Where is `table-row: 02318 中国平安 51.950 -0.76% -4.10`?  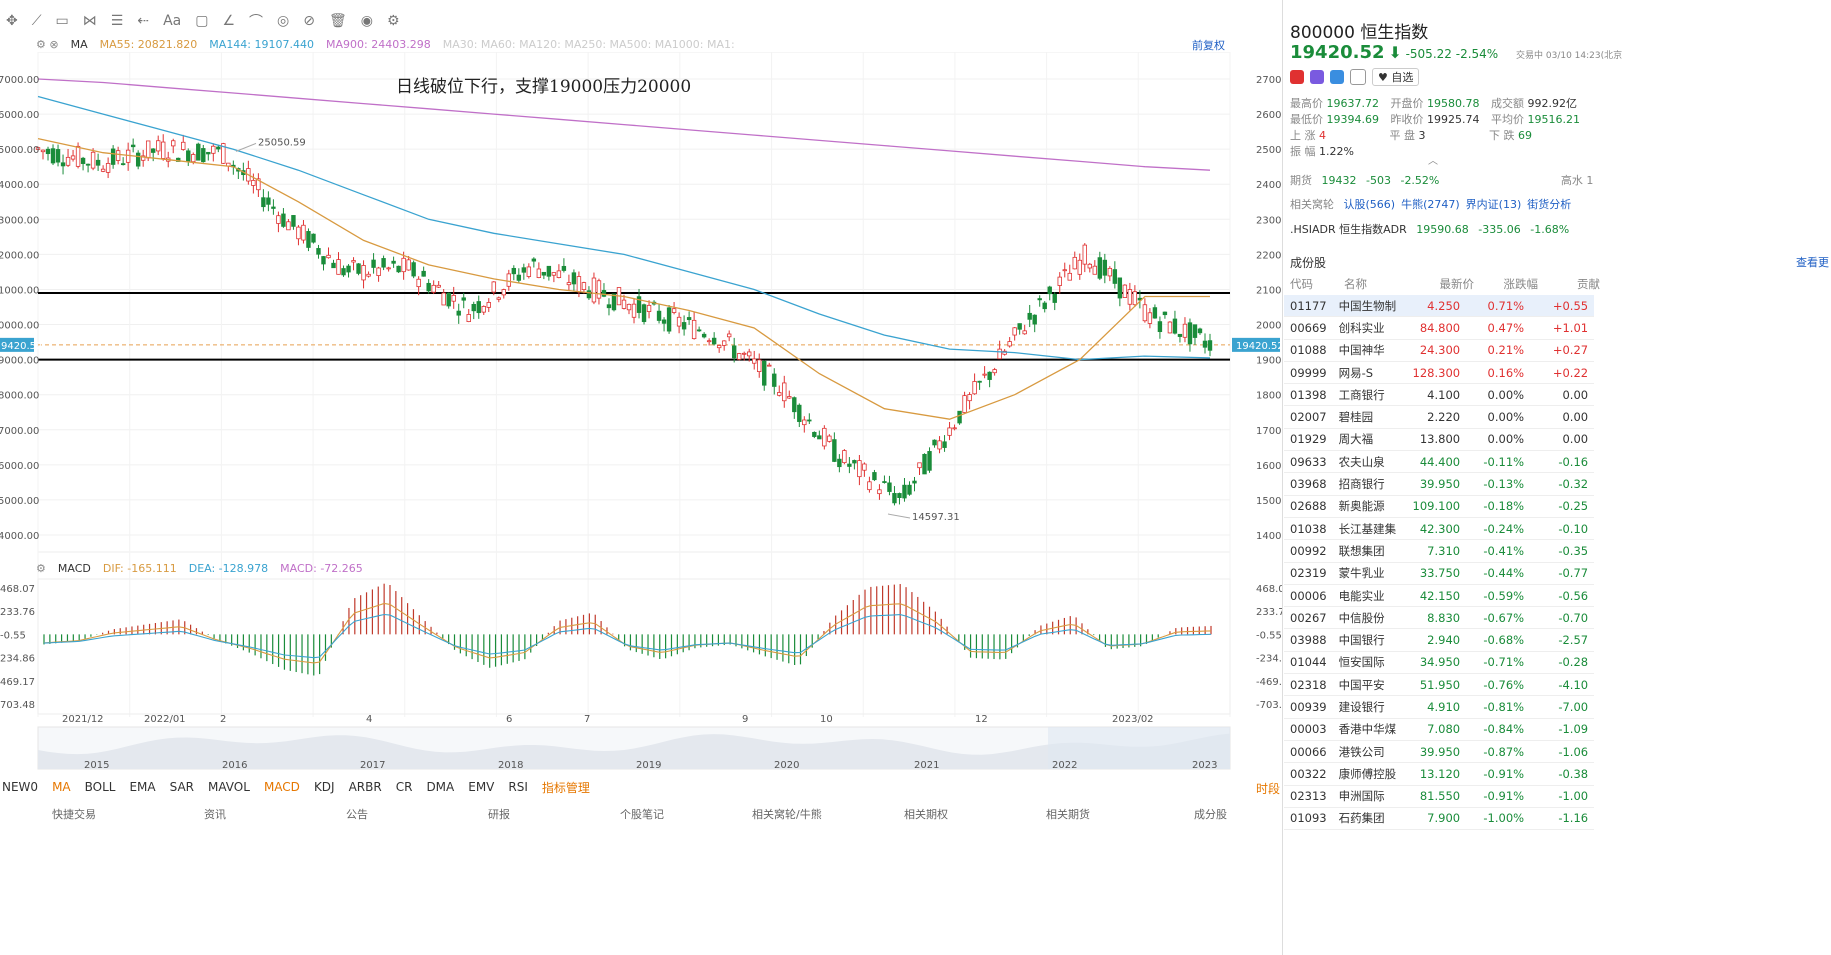 table-row: 02318 中国平安 51.950 -0.76% -4.10 is located at coordinates (1439, 685).